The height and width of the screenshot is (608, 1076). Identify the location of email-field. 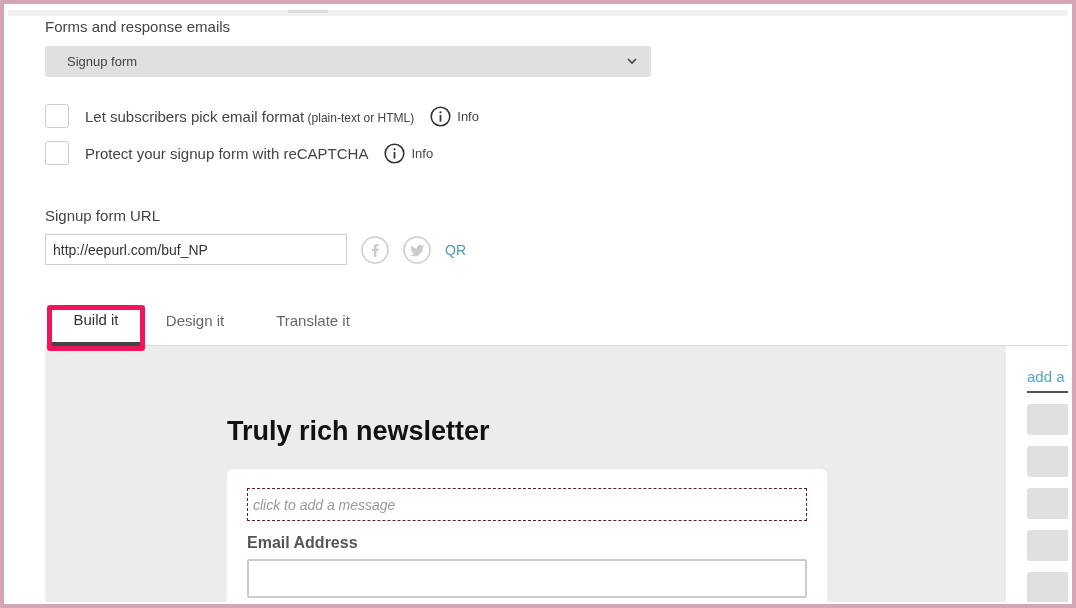
(527, 578).